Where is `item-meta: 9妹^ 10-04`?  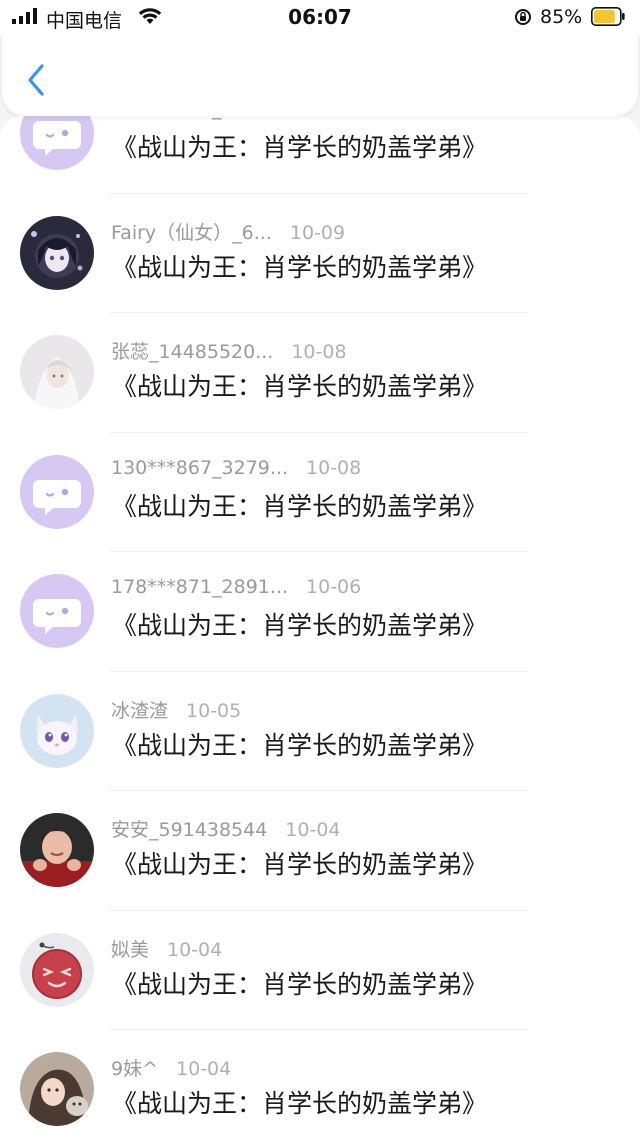
item-meta: 9妹^ 10-04 is located at coordinates (171, 1067).